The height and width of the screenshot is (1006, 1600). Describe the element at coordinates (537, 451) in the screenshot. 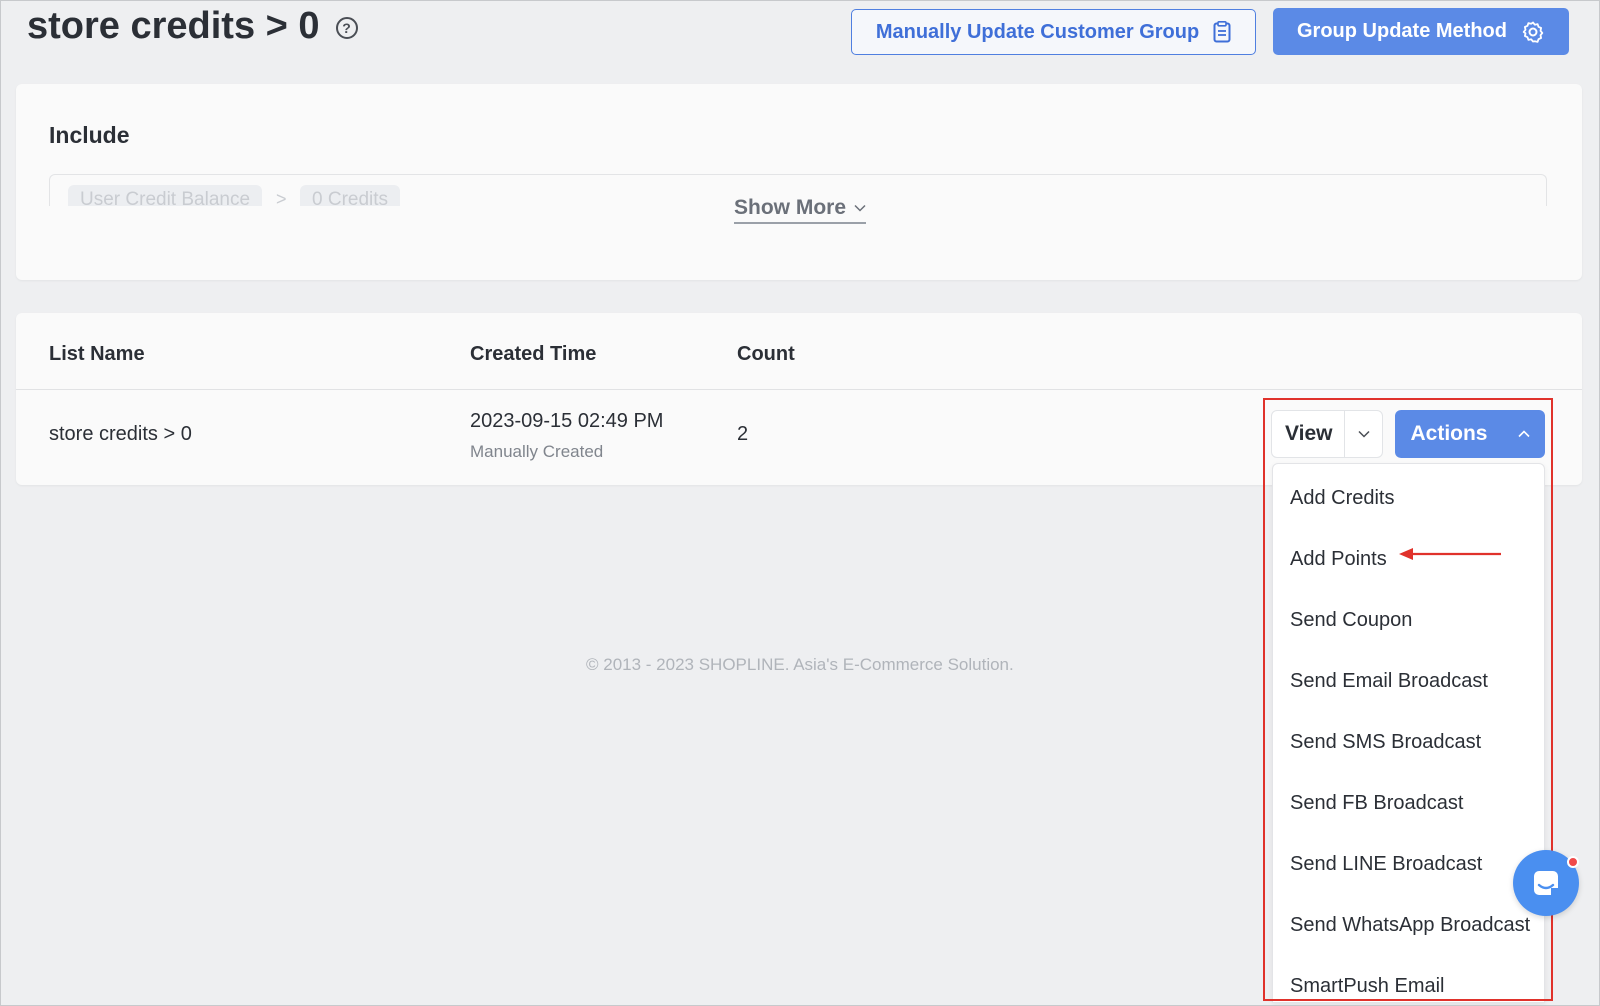

I see `row-created-by: Manually Created` at that location.